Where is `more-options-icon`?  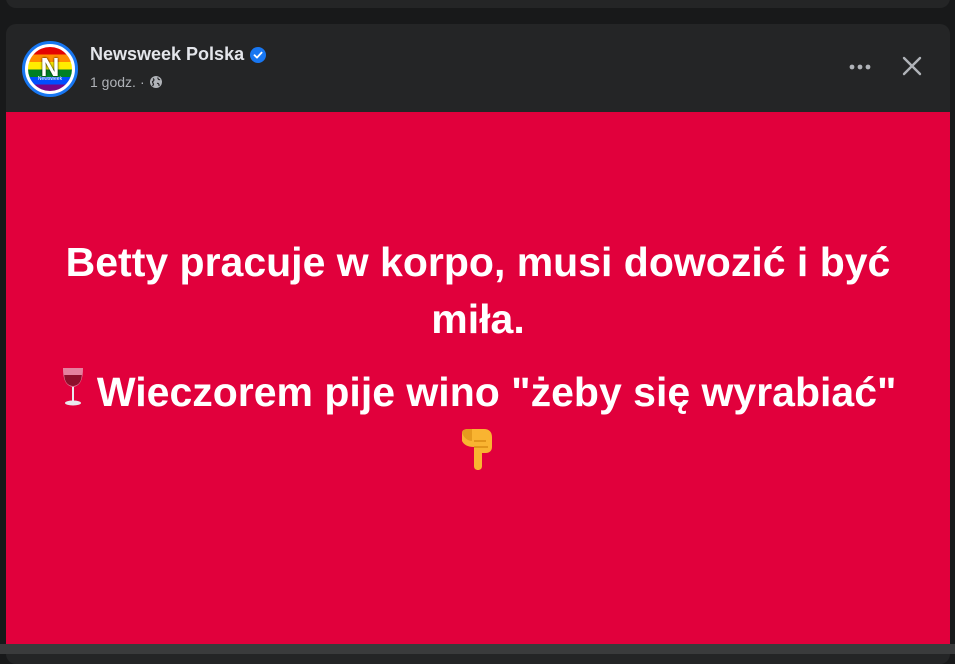
more-options-icon is located at coordinates (860, 67).